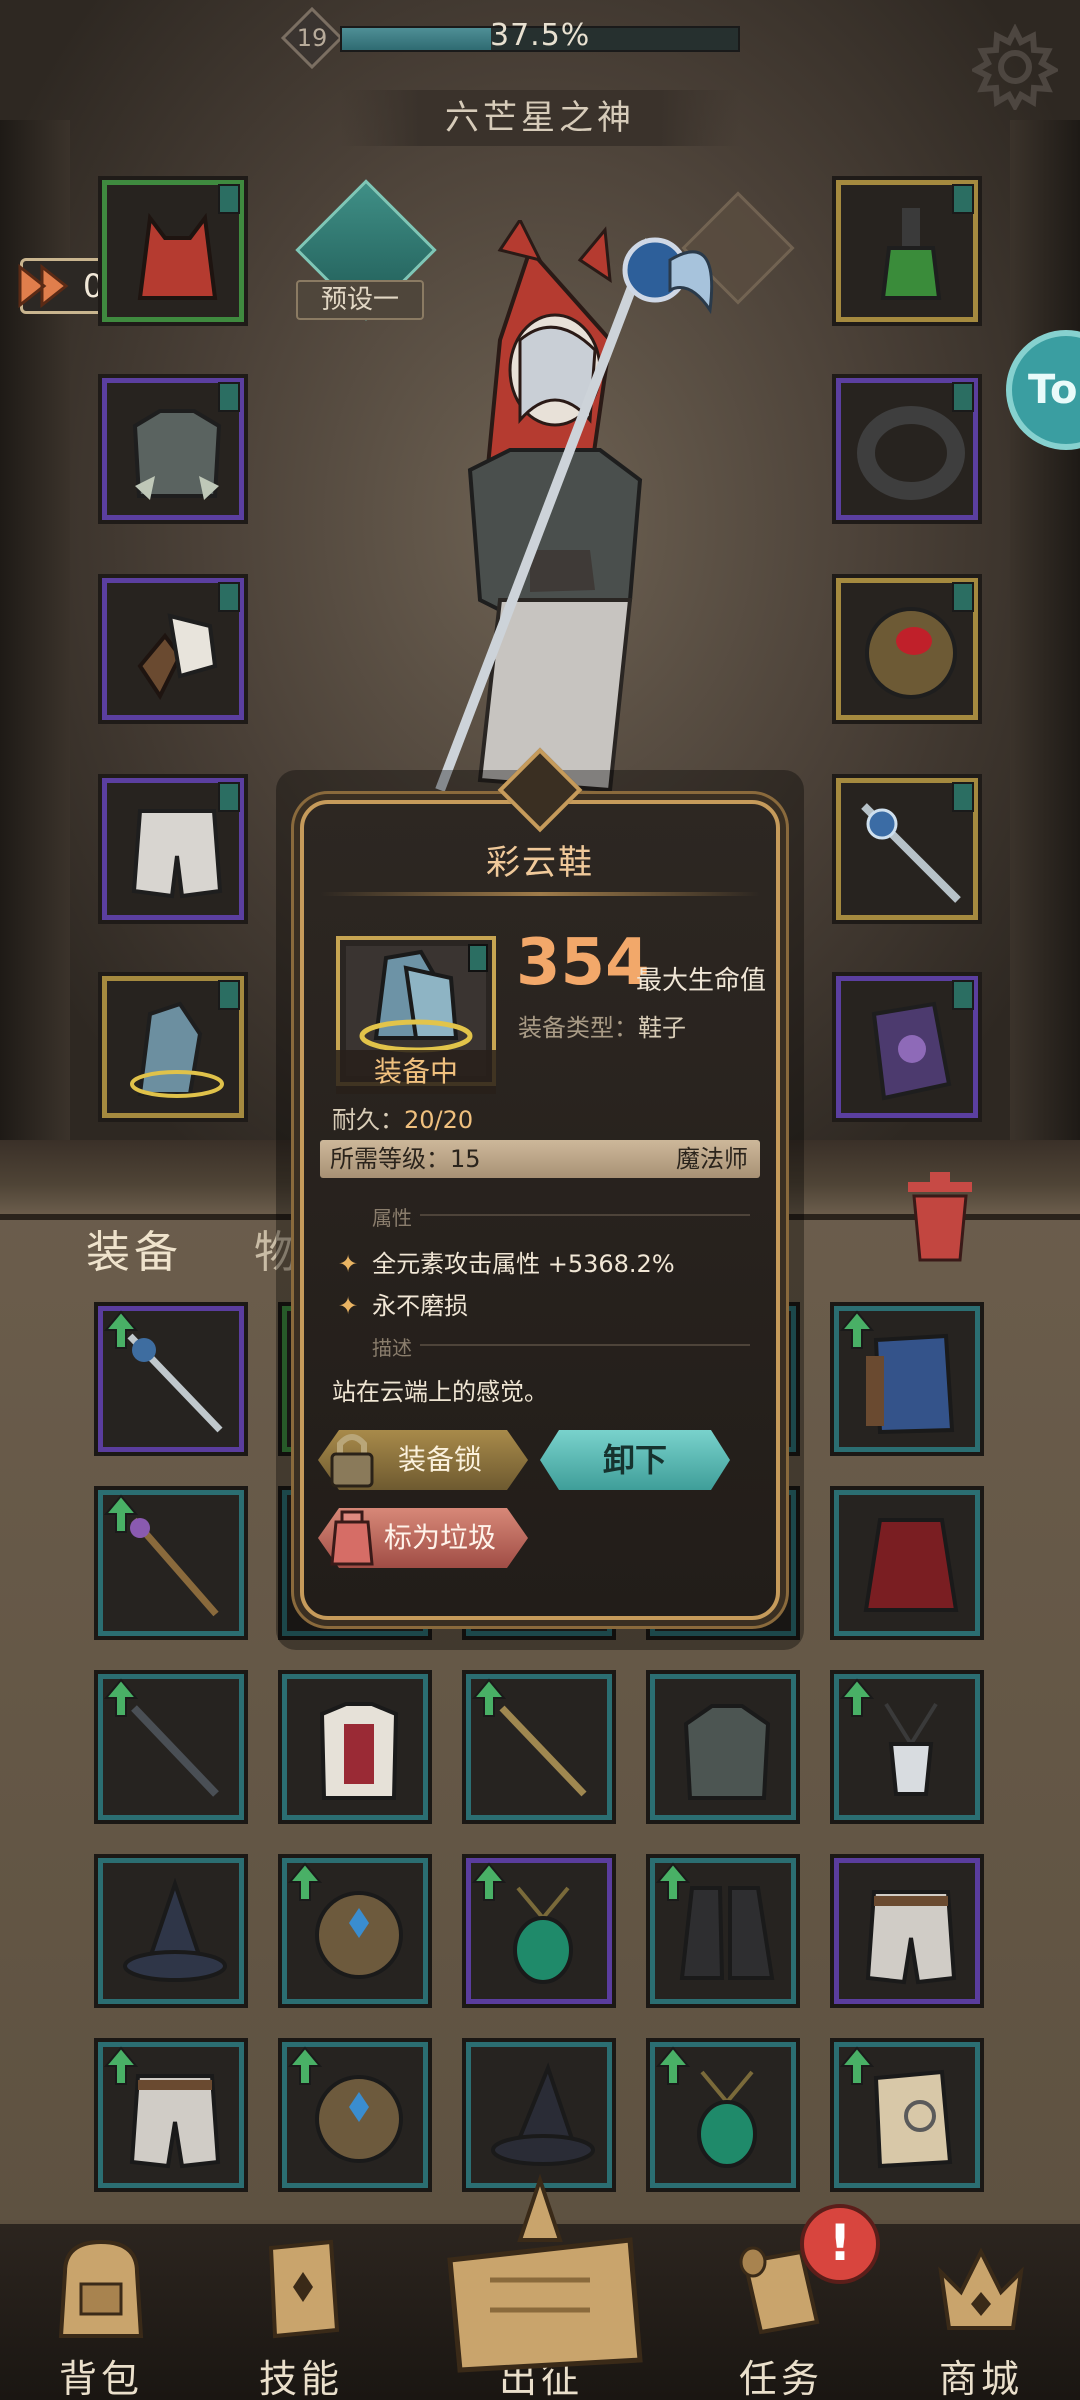 The width and height of the screenshot is (1080, 2400). I want to click on potion-icon, so click(911, 254).